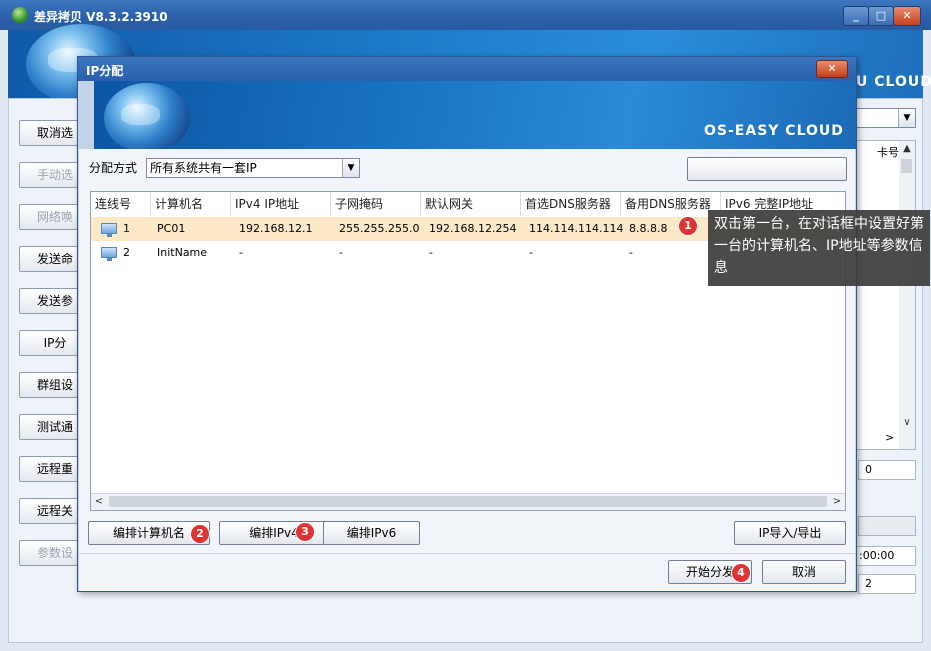 Image resolution: width=931 pixels, height=651 pixels. What do you see at coordinates (473, 228) in the screenshot?
I see `cell-gateway: 192.168.12.254` at bounding box center [473, 228].